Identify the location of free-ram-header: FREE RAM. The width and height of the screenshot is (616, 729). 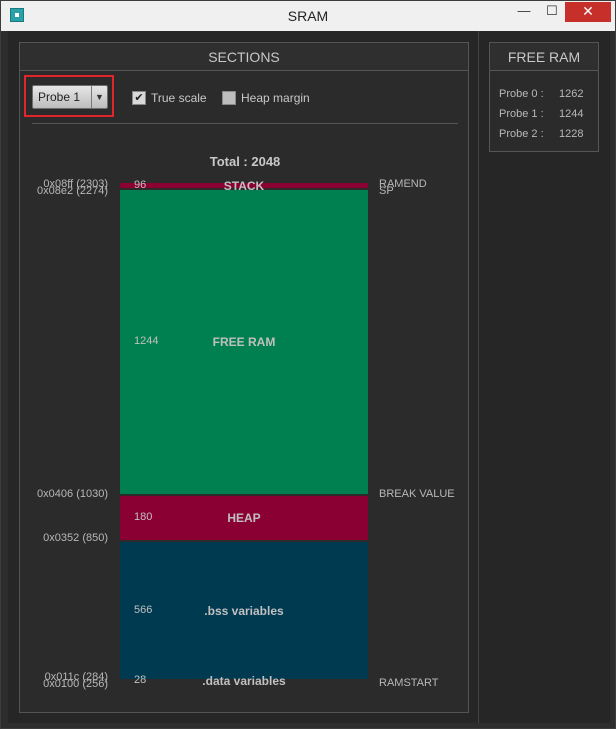
(544, 57).